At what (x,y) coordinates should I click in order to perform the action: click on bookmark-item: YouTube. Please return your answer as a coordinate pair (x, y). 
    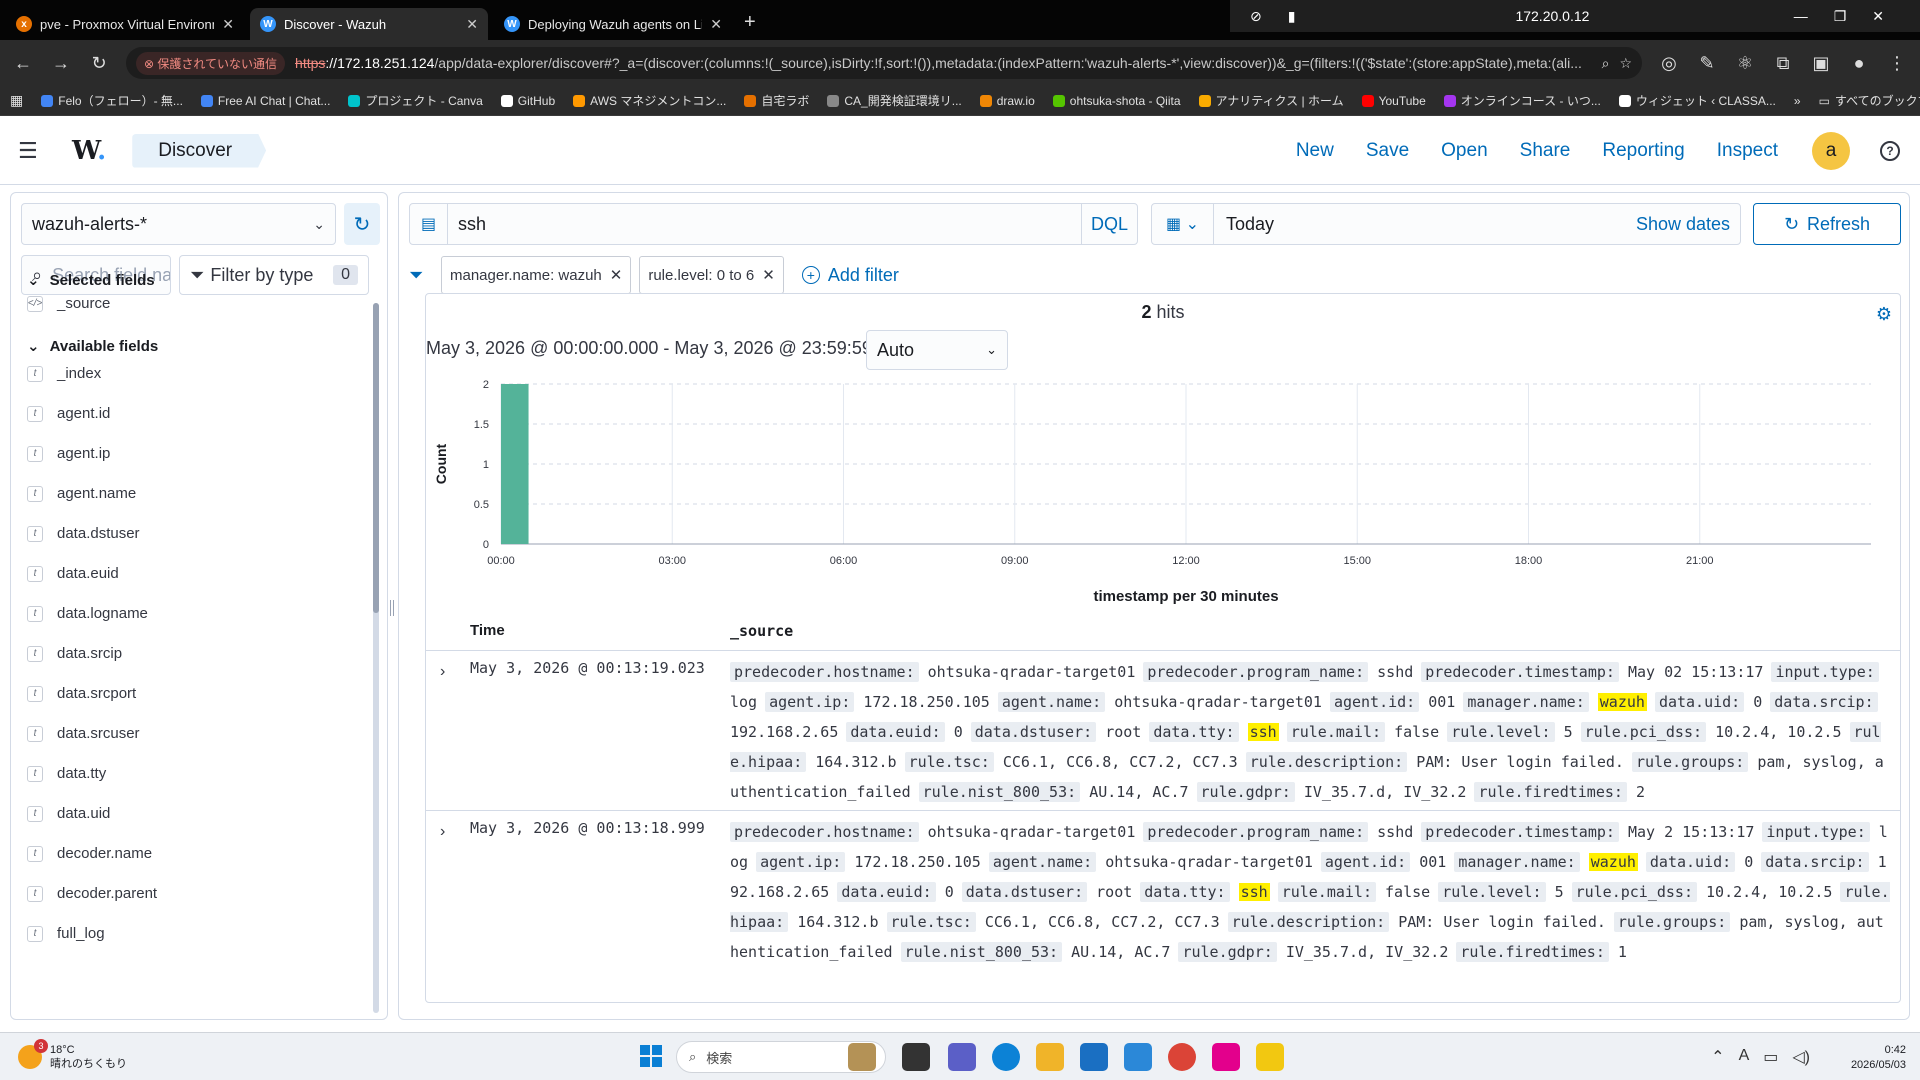
    Looking at the image, I should click on (1393, 100).